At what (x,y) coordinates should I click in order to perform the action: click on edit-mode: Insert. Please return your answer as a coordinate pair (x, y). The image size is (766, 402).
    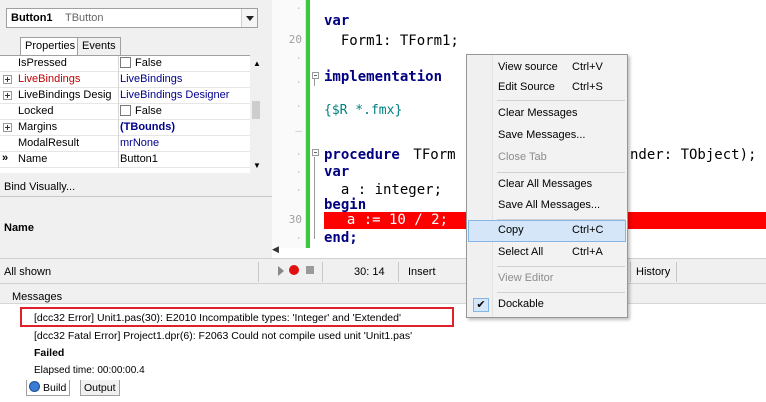
    Looking at the image, I should click on (422, 272).